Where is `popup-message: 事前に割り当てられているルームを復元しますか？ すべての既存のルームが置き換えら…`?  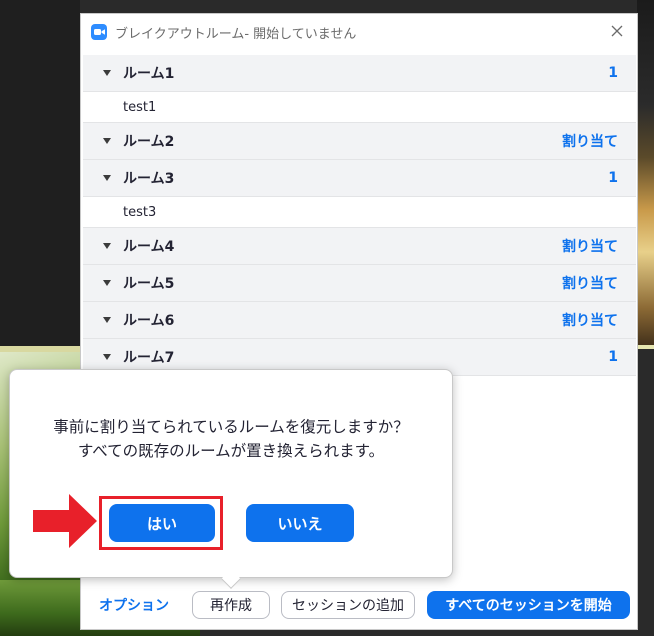 popup-message: 事前に割り当てられているルームを復元しますか？ すべての既存のルームが置き換えら… is located at coordinates (231, 439).